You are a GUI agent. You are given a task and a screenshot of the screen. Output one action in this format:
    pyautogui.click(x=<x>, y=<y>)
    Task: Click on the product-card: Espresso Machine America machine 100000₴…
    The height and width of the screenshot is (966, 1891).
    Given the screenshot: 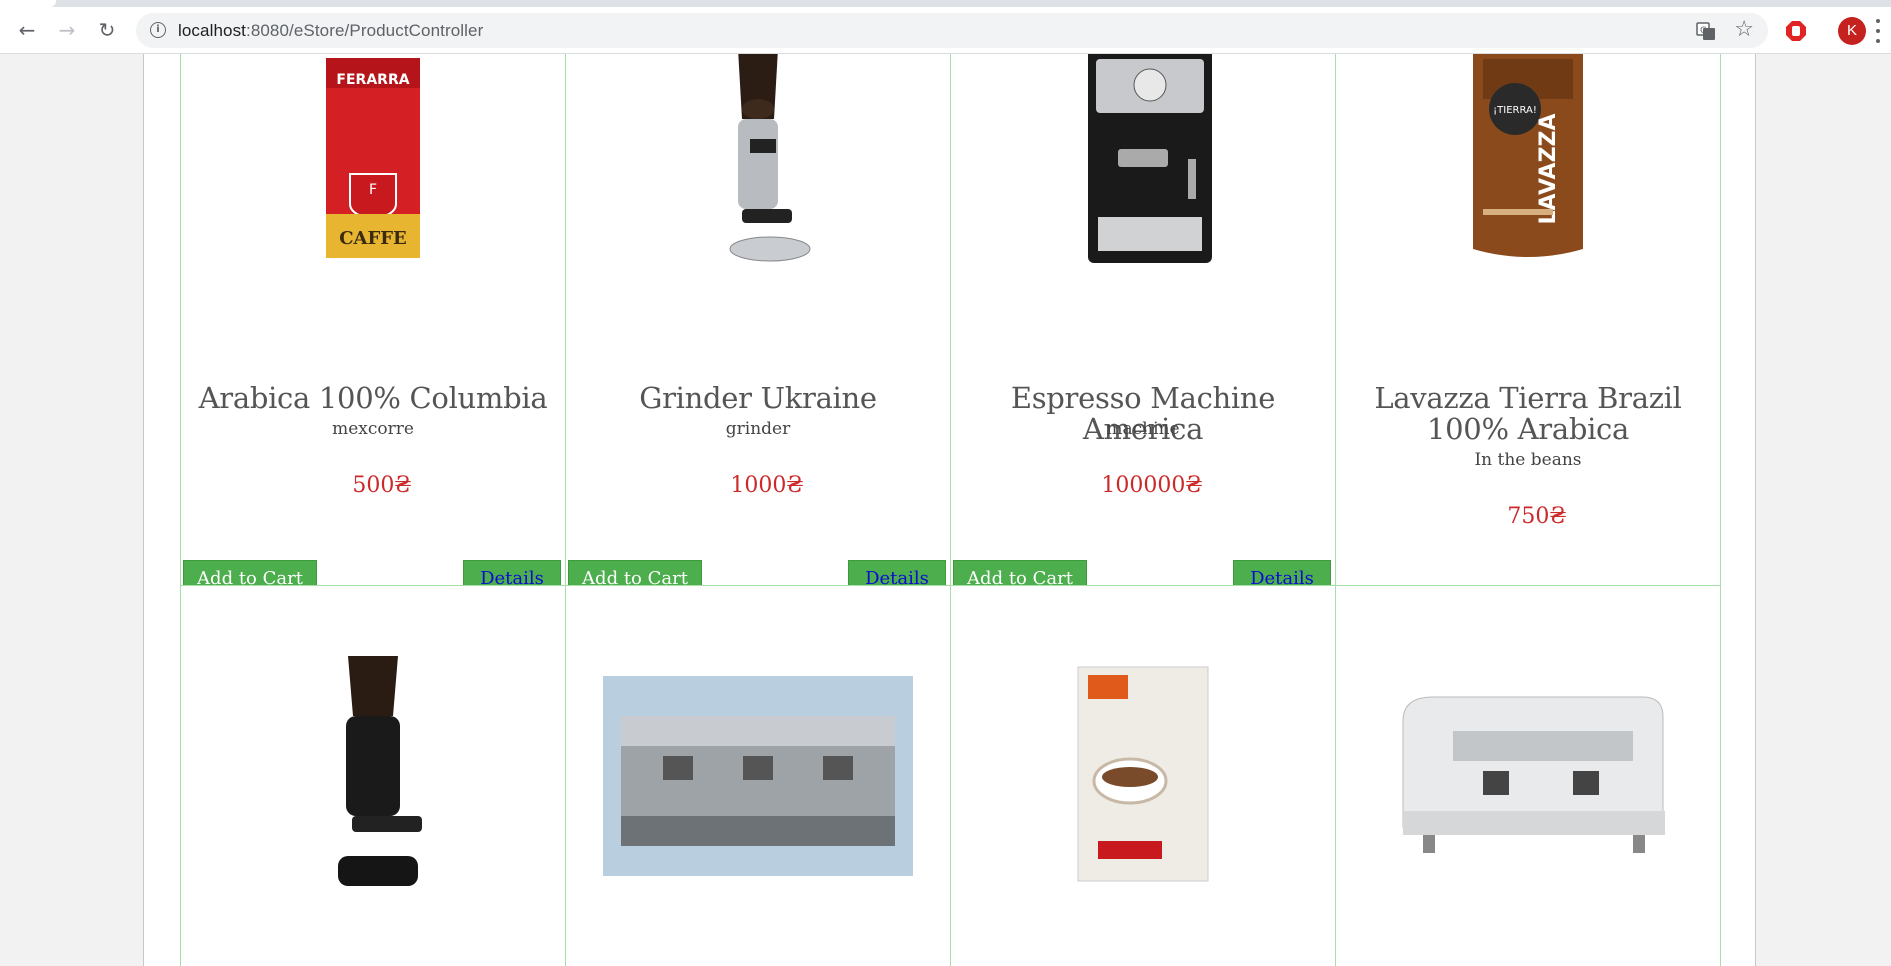 What is the action you would take?
    pyautogui.click(x=1143, y=347)
    